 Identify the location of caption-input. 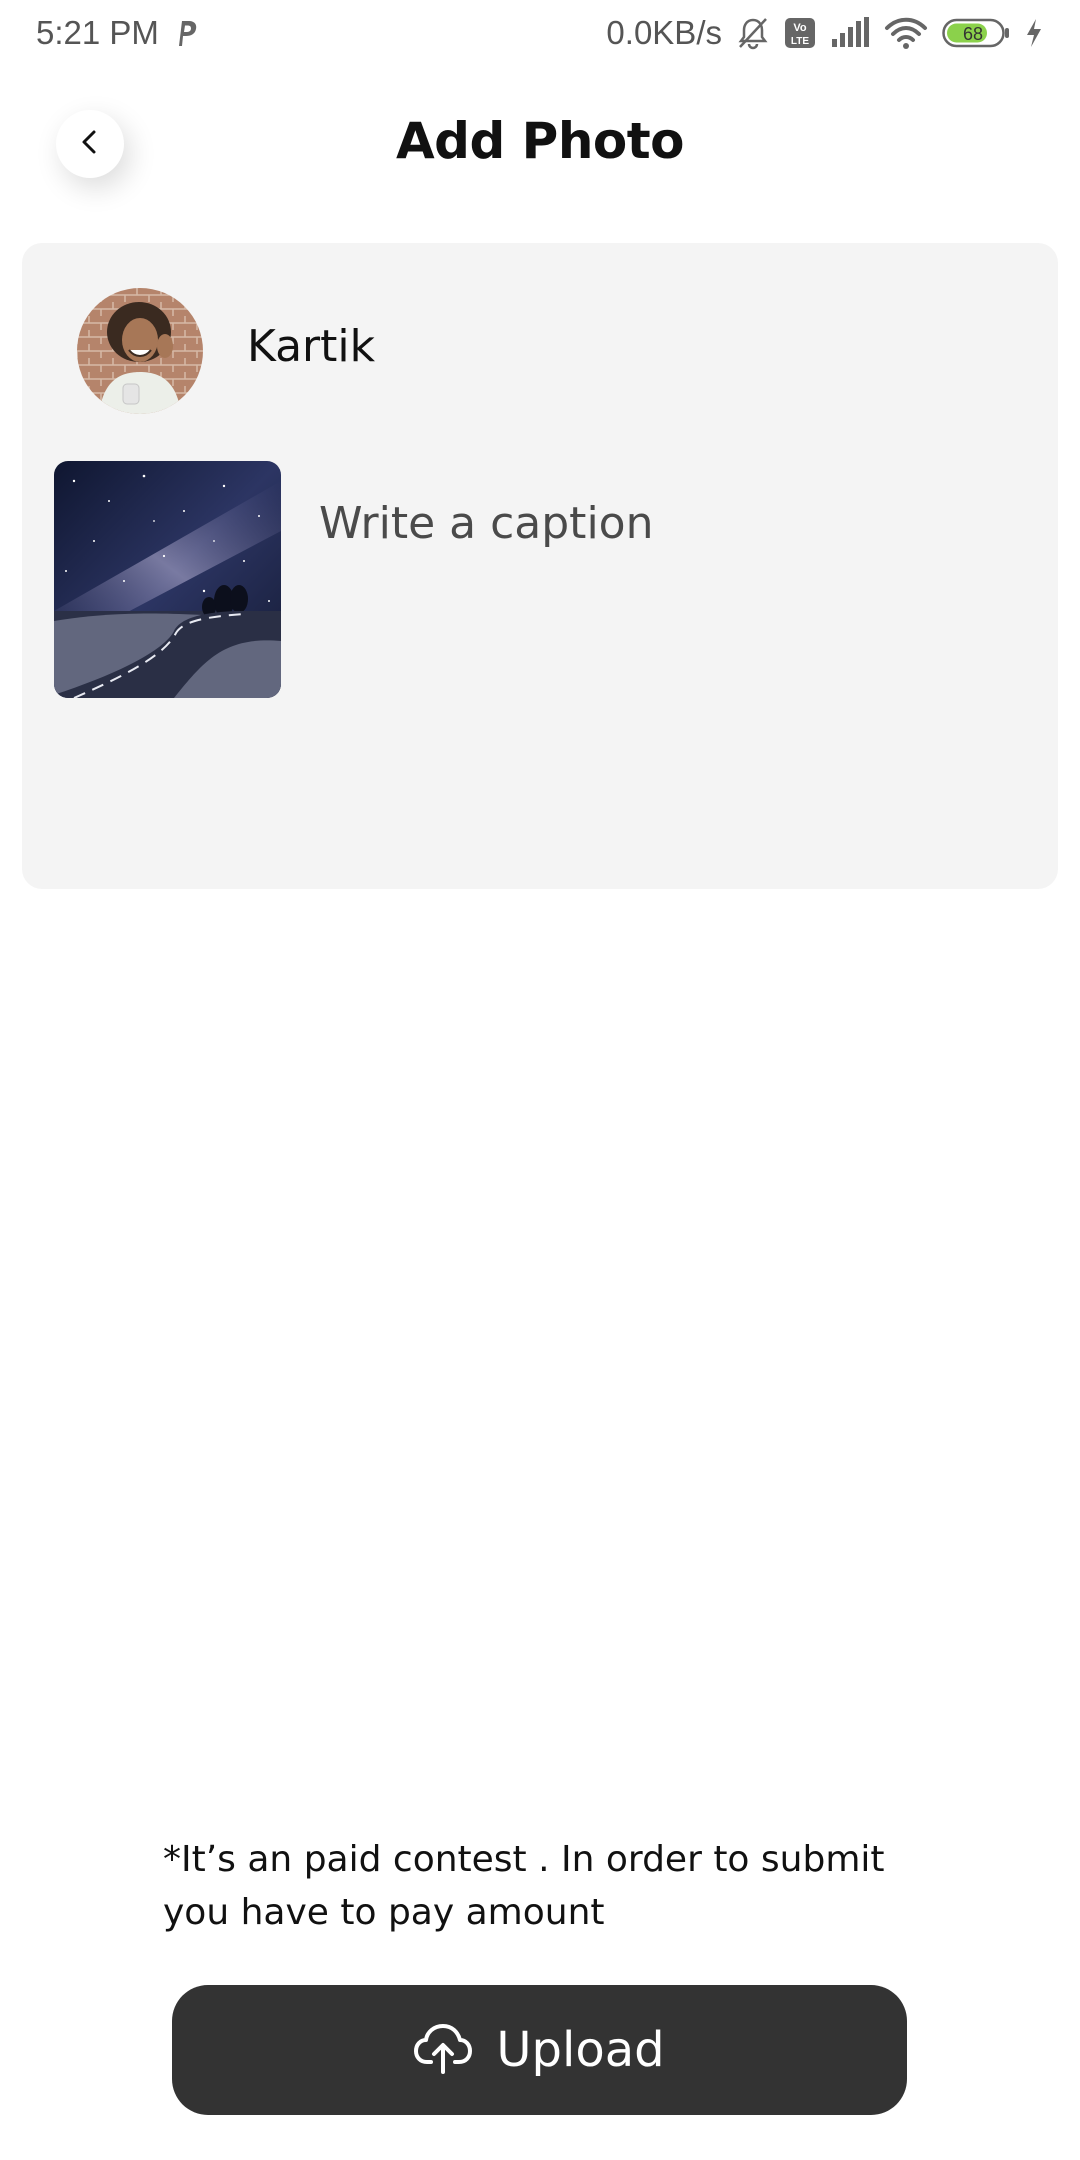
(669, 523).